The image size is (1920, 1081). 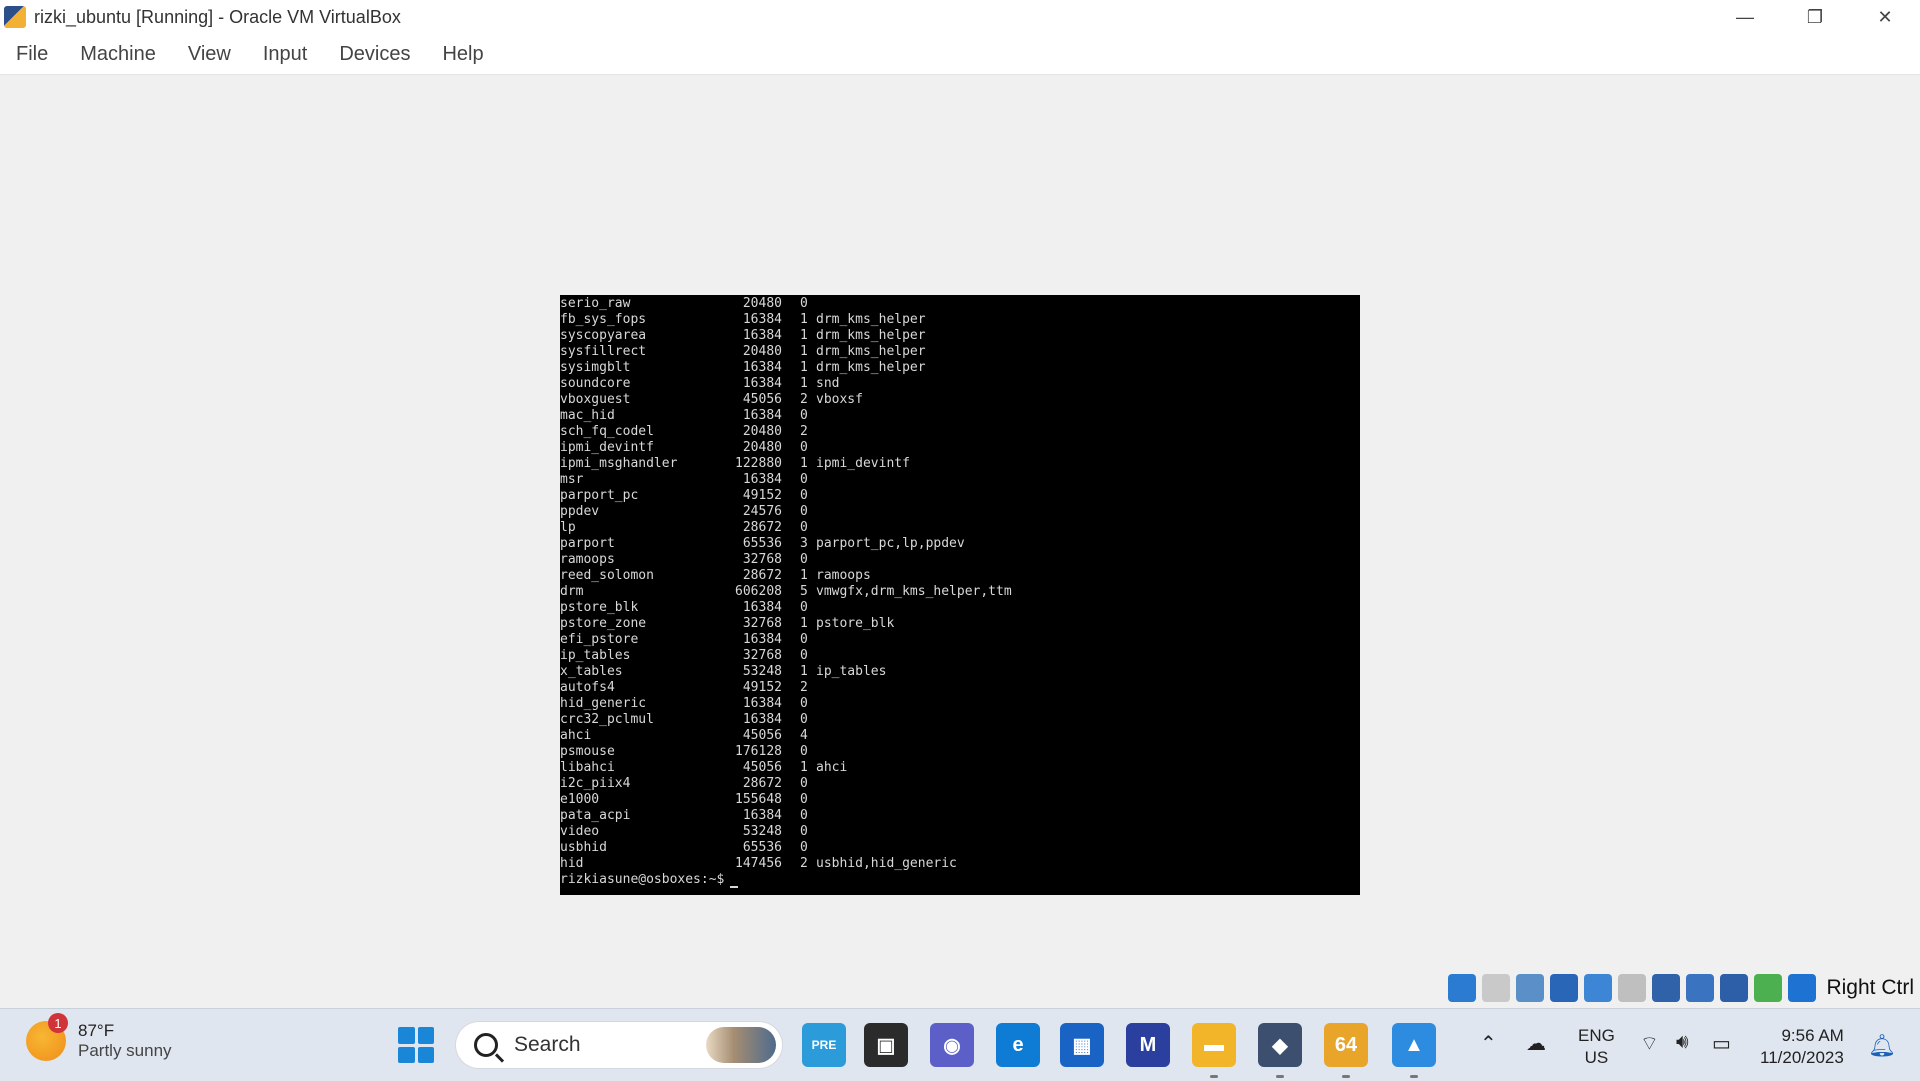 What do you see at coordinates (568, 527) in the screenshot?
I see `module-name: lp` at bounding box center [568, 527].